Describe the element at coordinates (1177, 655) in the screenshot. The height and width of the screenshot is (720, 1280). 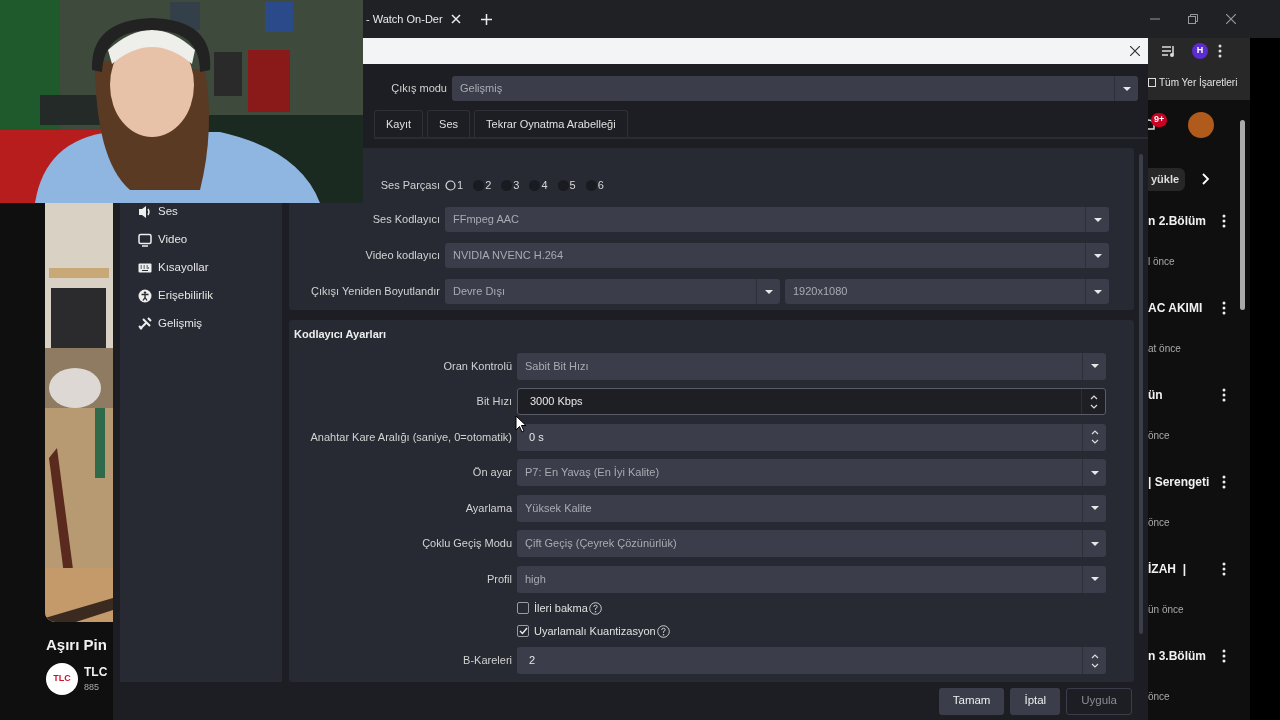
I see `video-title: n 3.Bölüm` at that location.